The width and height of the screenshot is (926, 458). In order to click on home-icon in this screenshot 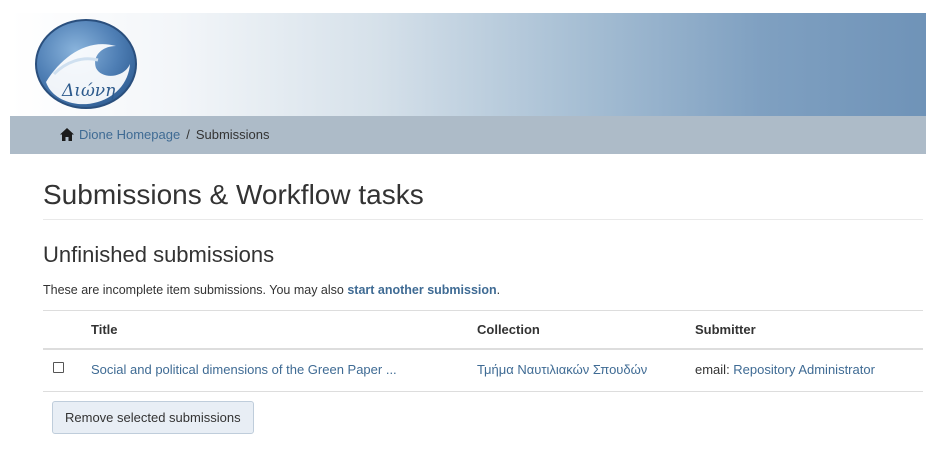, I will do `click(67, 134)`.